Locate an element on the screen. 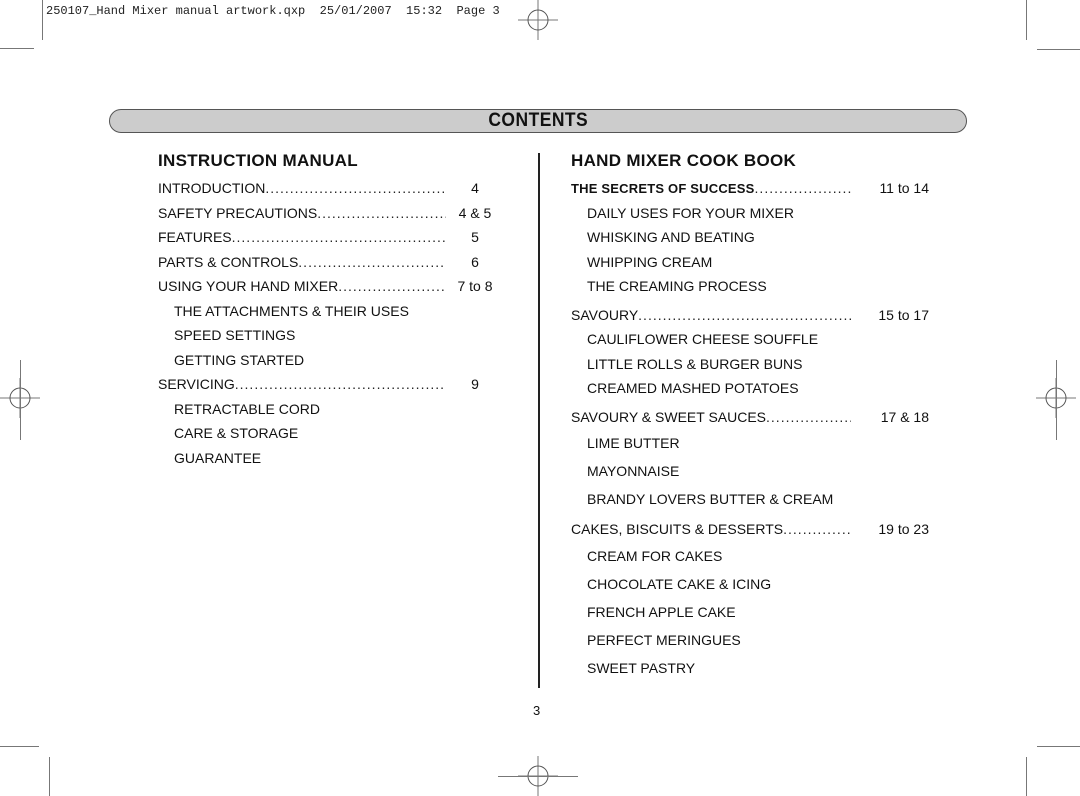  instruction-manual-title: INSTRUCTION MANUAL is located at coordinates (258, 160).